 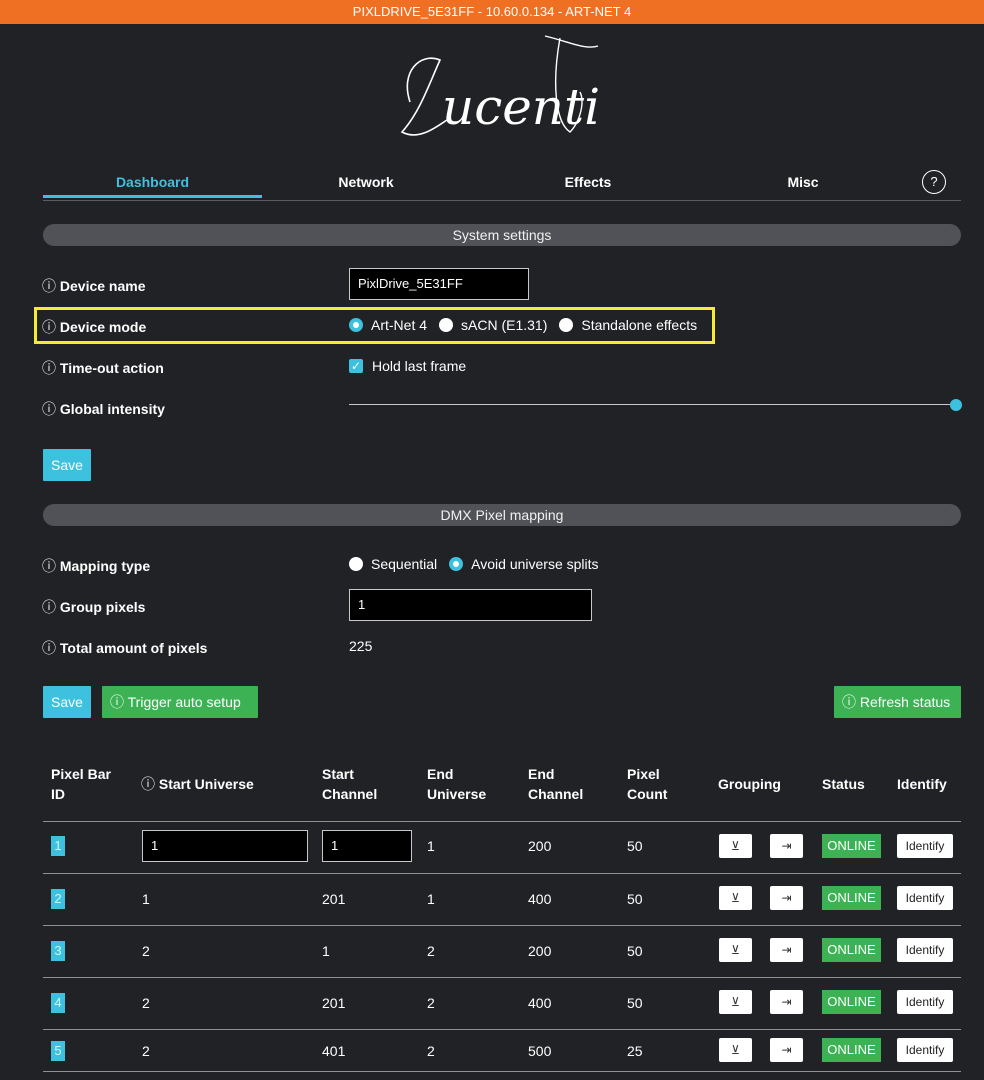 I want to click on system-settings-header: System settings, so click(x=502, y=235).